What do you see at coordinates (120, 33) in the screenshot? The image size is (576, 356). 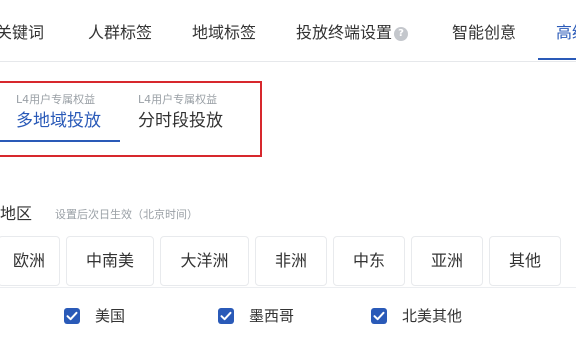 I see `tab-audience-tags: 人群标签` at bounding box center [120, 33].